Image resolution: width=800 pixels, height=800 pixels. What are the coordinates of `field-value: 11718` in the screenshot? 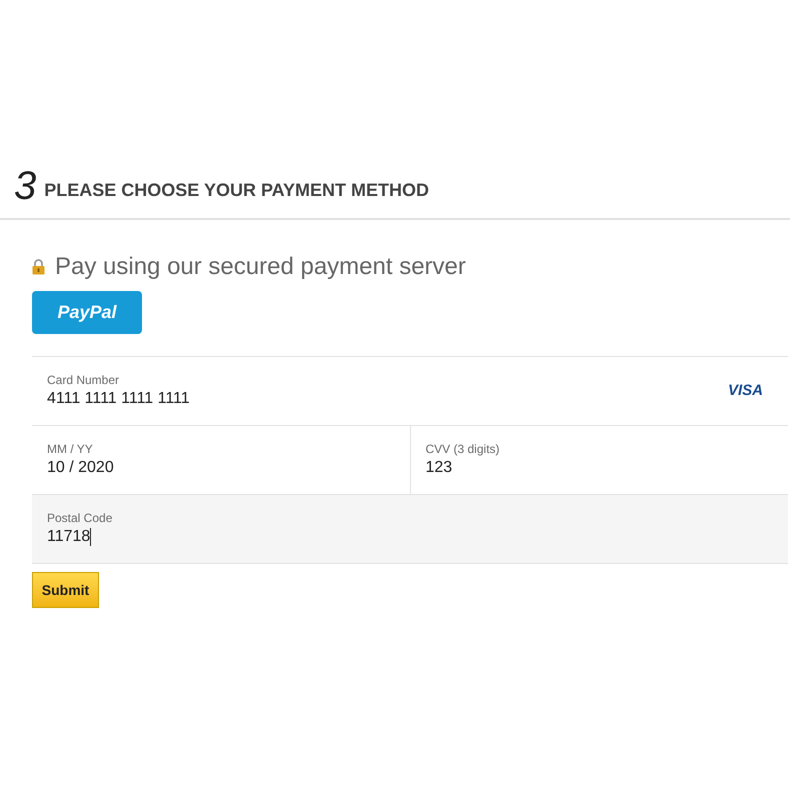 It's located at (68, 537).